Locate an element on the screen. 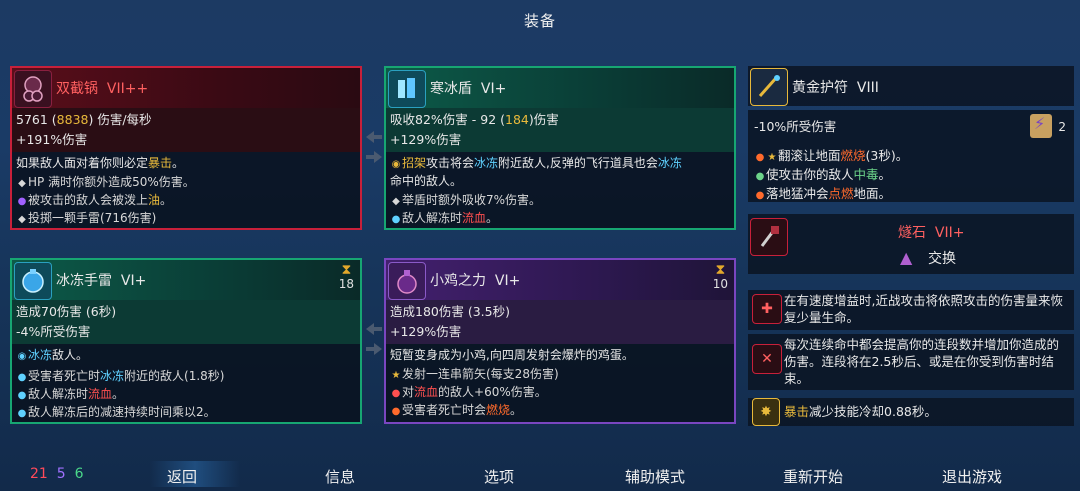  card-header: 冰冻手雷 VI+ ⧗ 18 is located at coordinates (186, 280).